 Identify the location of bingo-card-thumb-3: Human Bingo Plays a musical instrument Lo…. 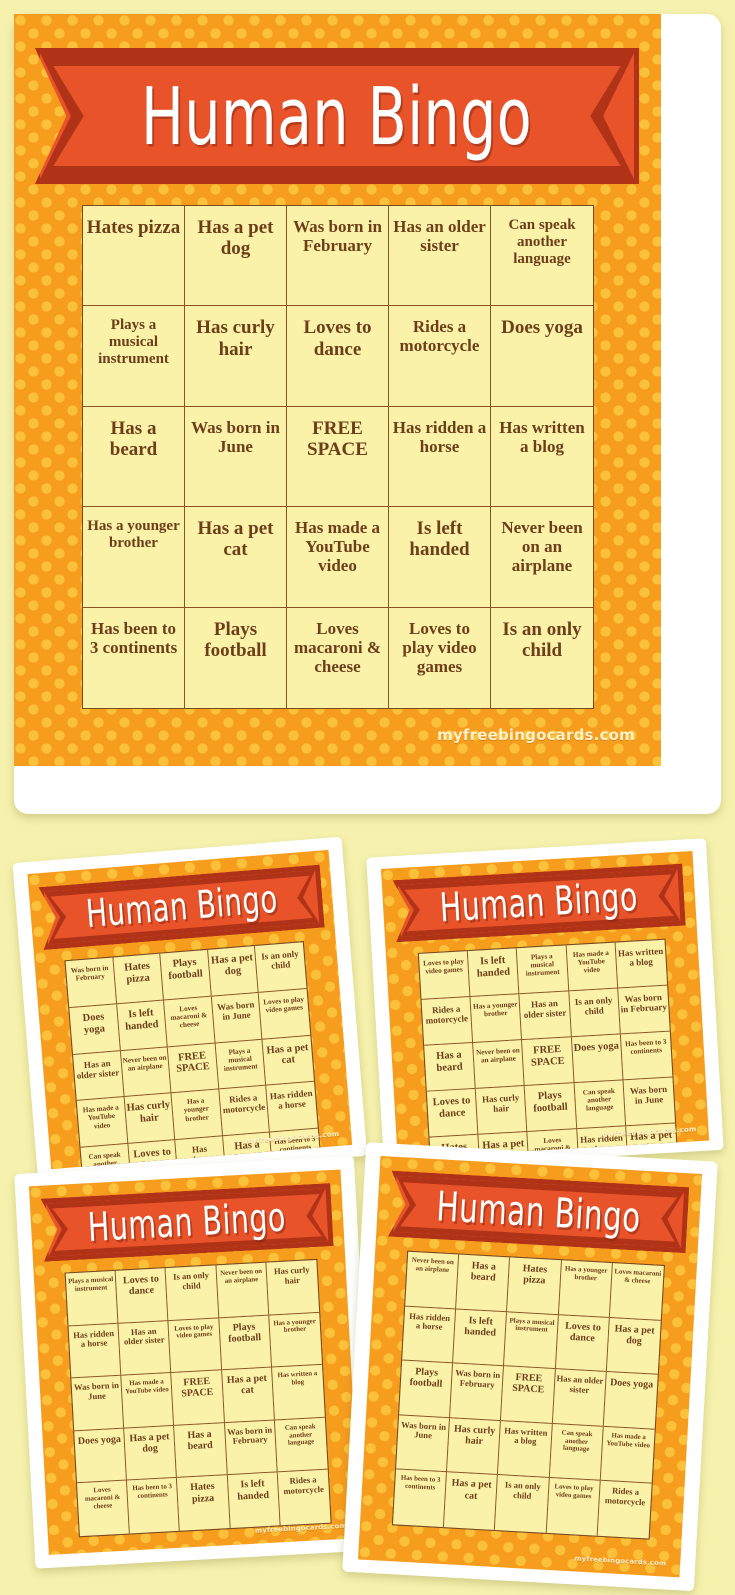
(195, 1362).